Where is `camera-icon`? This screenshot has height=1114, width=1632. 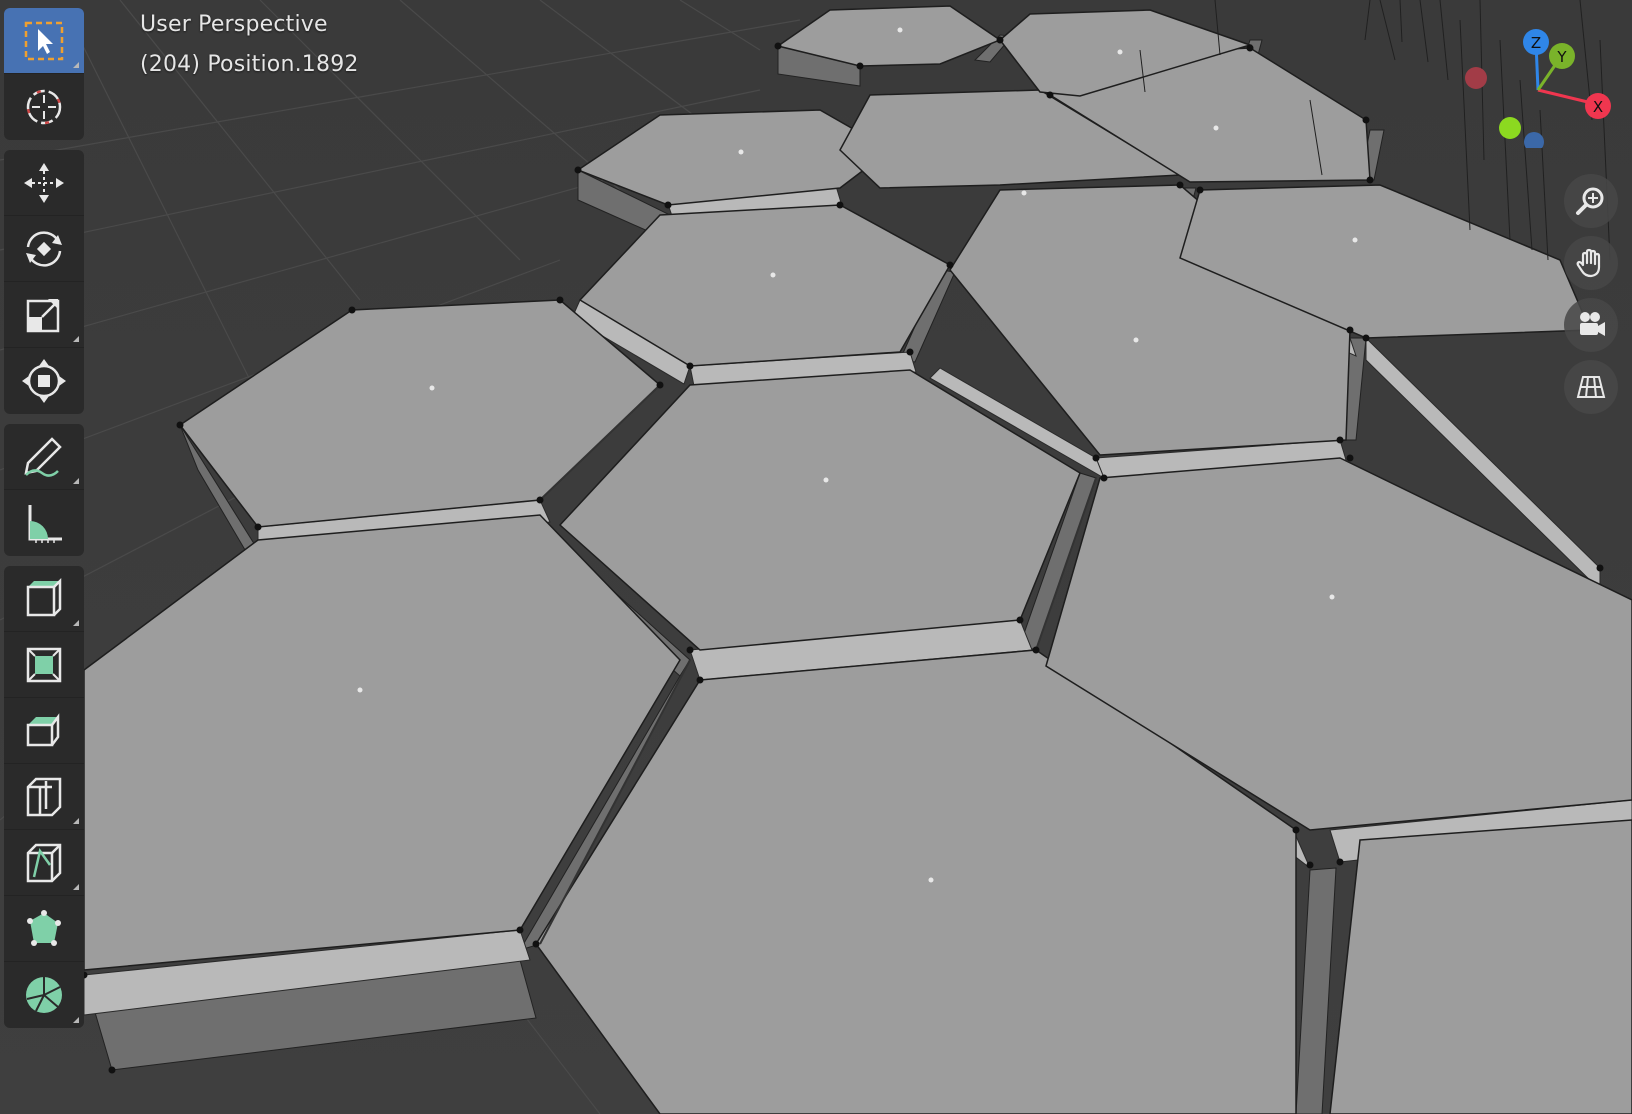 camera-icon is located at coordinates (1592, 324).